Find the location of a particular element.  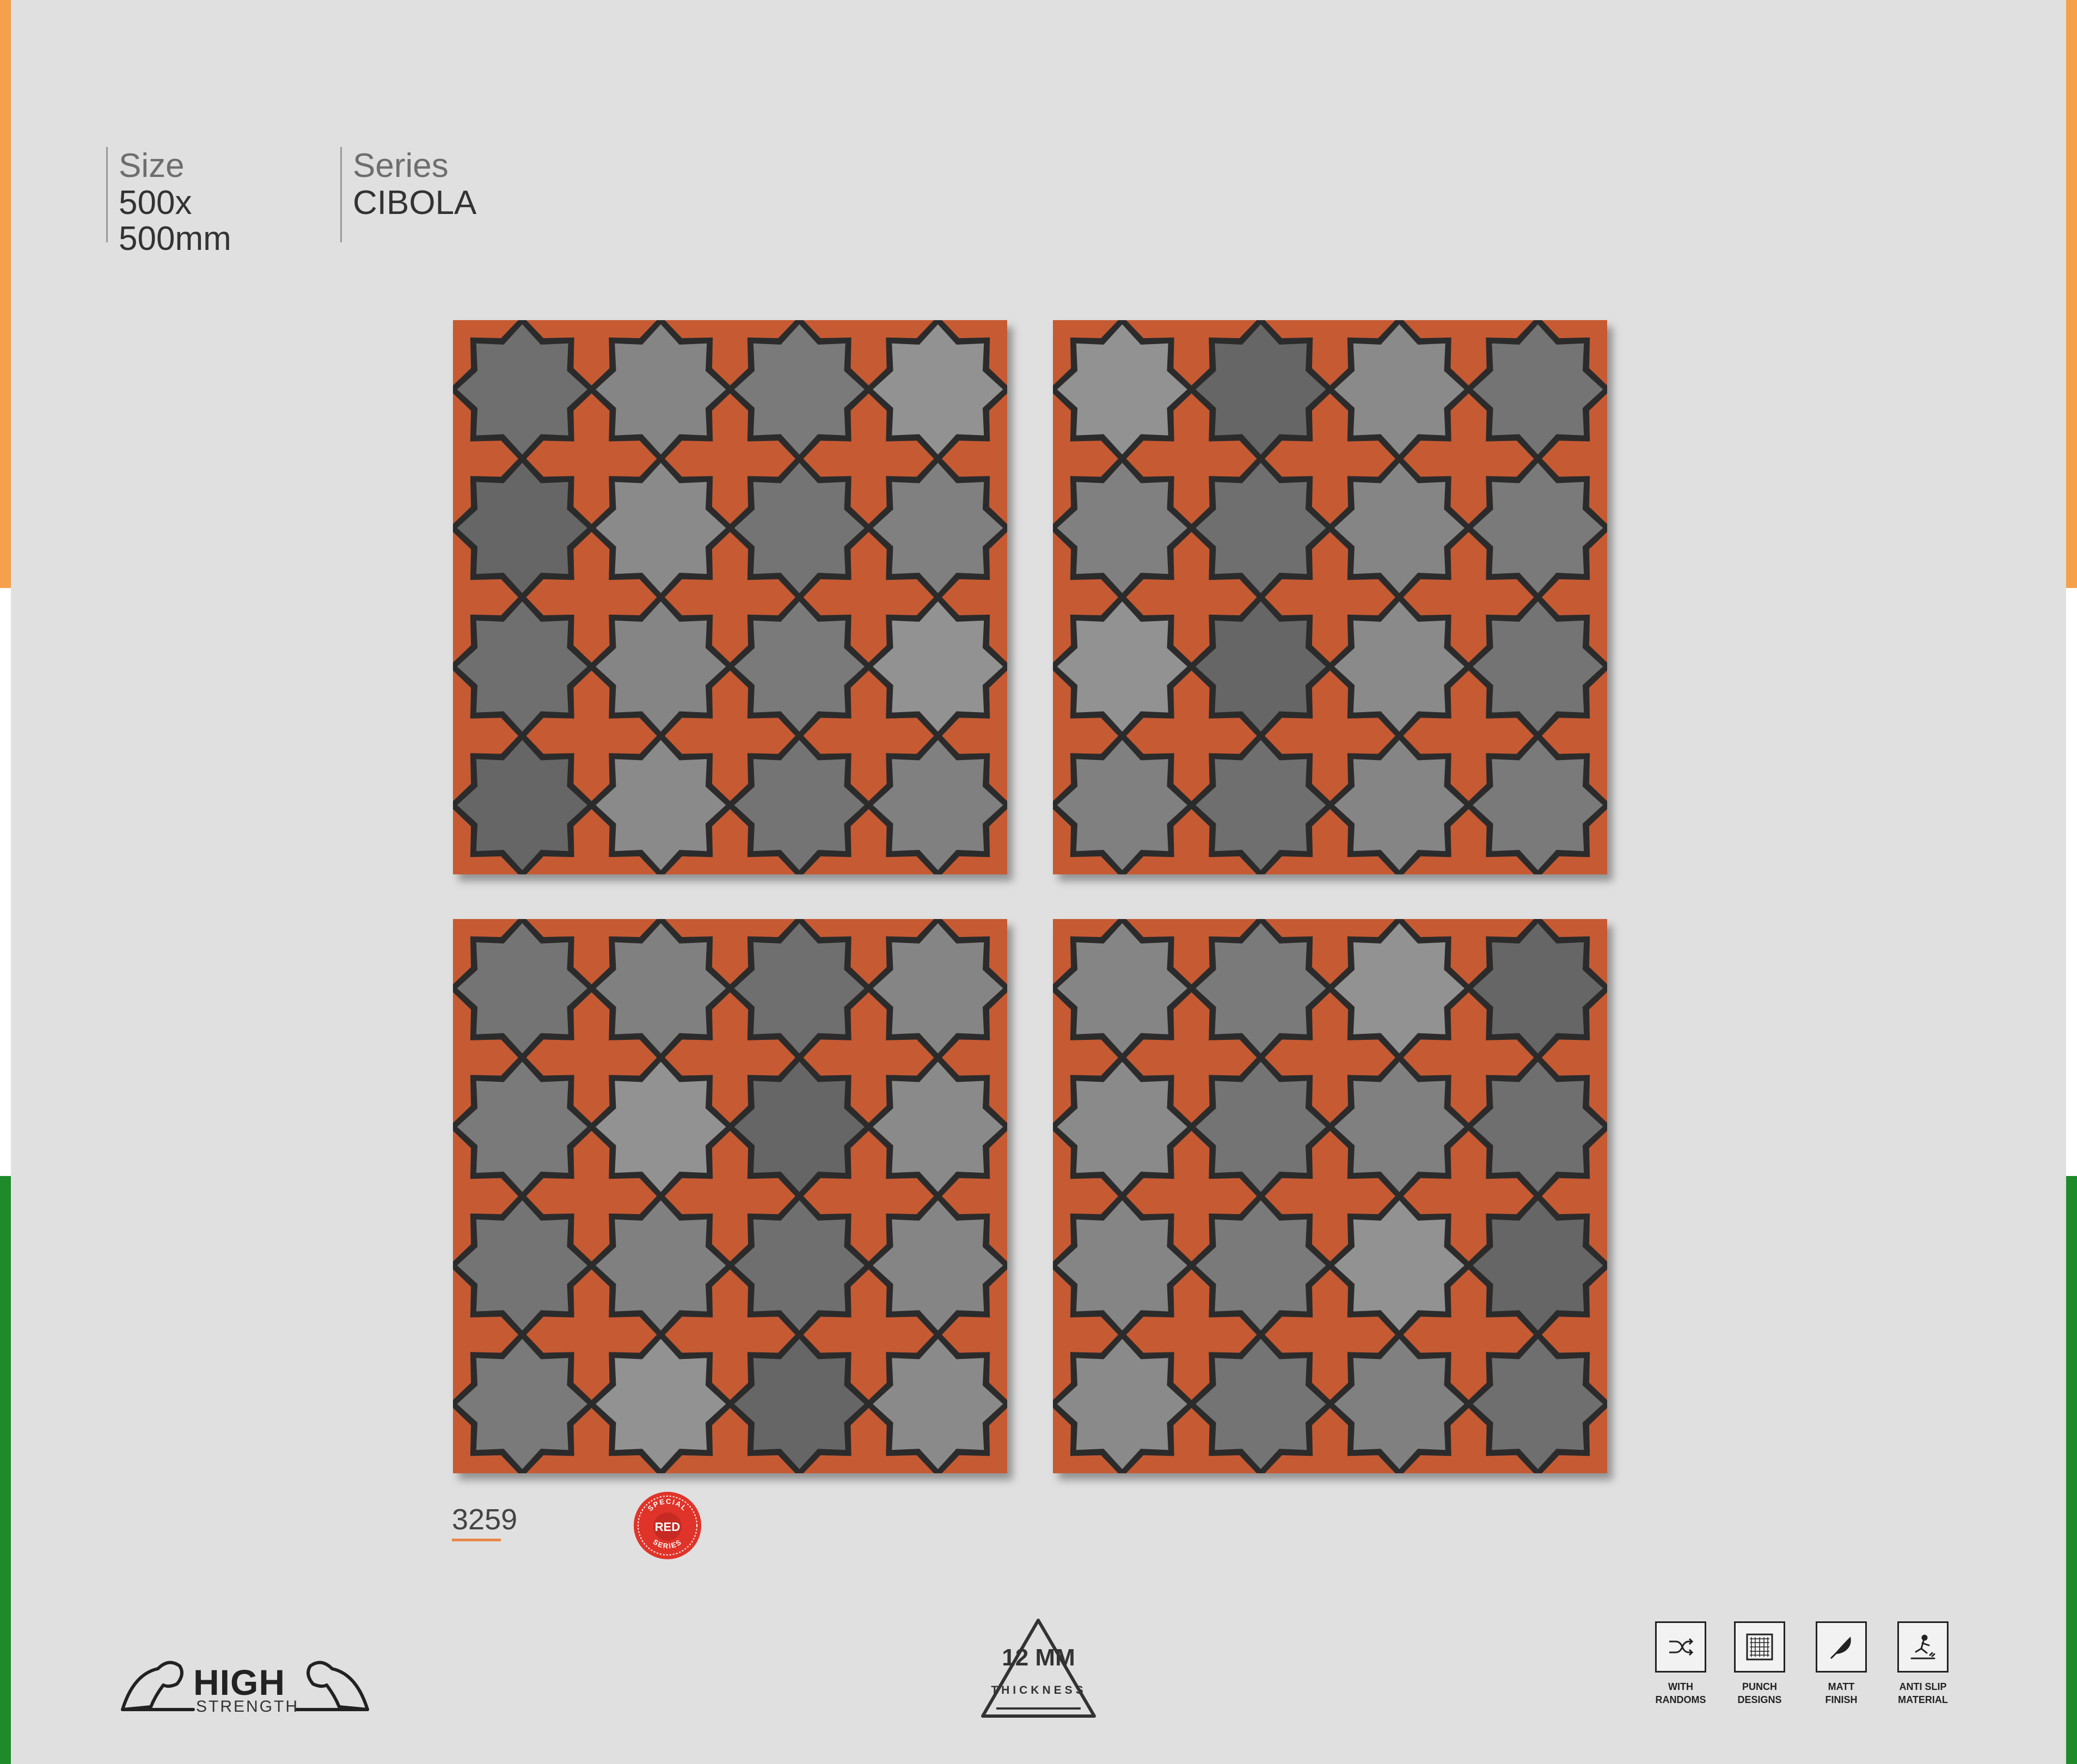

product-code: 3259 is located at coordinates (485, 1519).